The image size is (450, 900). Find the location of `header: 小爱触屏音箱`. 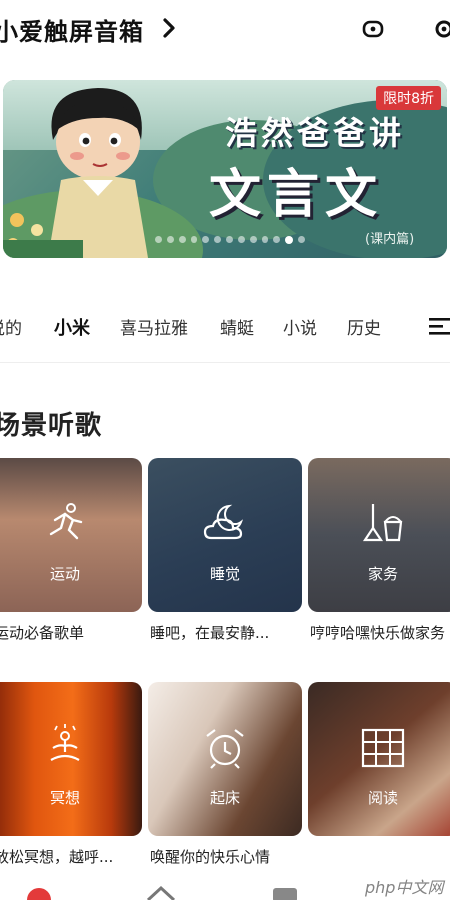

header: 小爱触屏音箱 is located at coordinates (225, 29).